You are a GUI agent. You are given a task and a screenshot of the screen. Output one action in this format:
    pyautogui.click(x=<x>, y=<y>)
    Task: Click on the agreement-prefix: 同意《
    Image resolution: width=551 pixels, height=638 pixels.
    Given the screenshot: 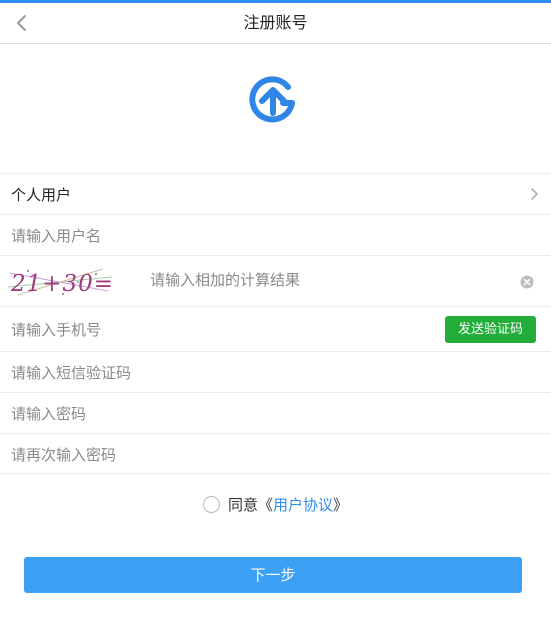 What is the action you would take?
    pyautogui.click(x=250, y=505)
    